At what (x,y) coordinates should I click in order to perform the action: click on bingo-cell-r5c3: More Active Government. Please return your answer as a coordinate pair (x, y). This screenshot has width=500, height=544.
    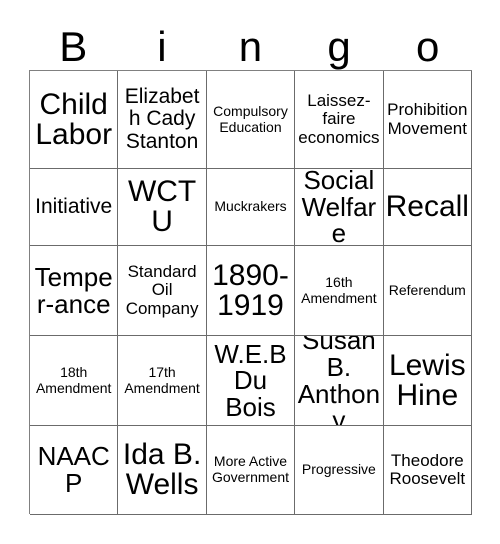
    Looking at the image, I should click on (251, 470).